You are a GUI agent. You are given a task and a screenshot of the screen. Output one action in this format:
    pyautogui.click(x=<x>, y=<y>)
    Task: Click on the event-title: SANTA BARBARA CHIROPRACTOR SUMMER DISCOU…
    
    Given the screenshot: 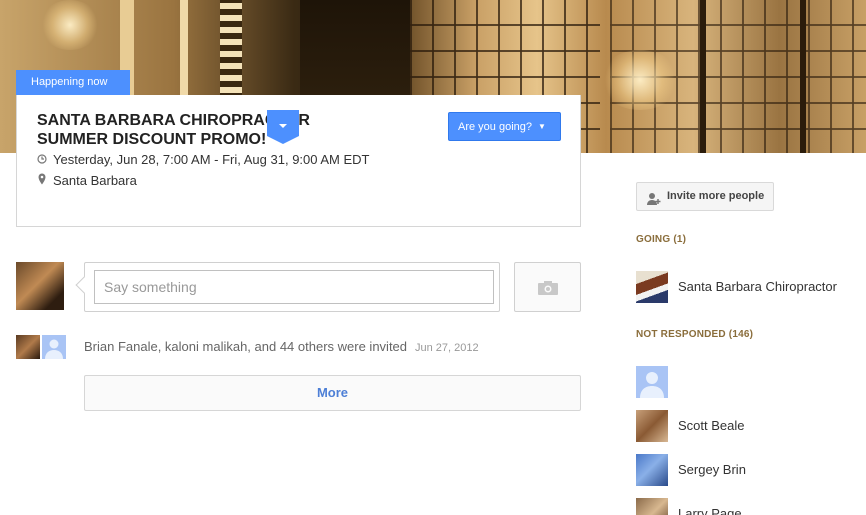 What is the action you would take?
    pyautogui.click(x=237, y=130)
    